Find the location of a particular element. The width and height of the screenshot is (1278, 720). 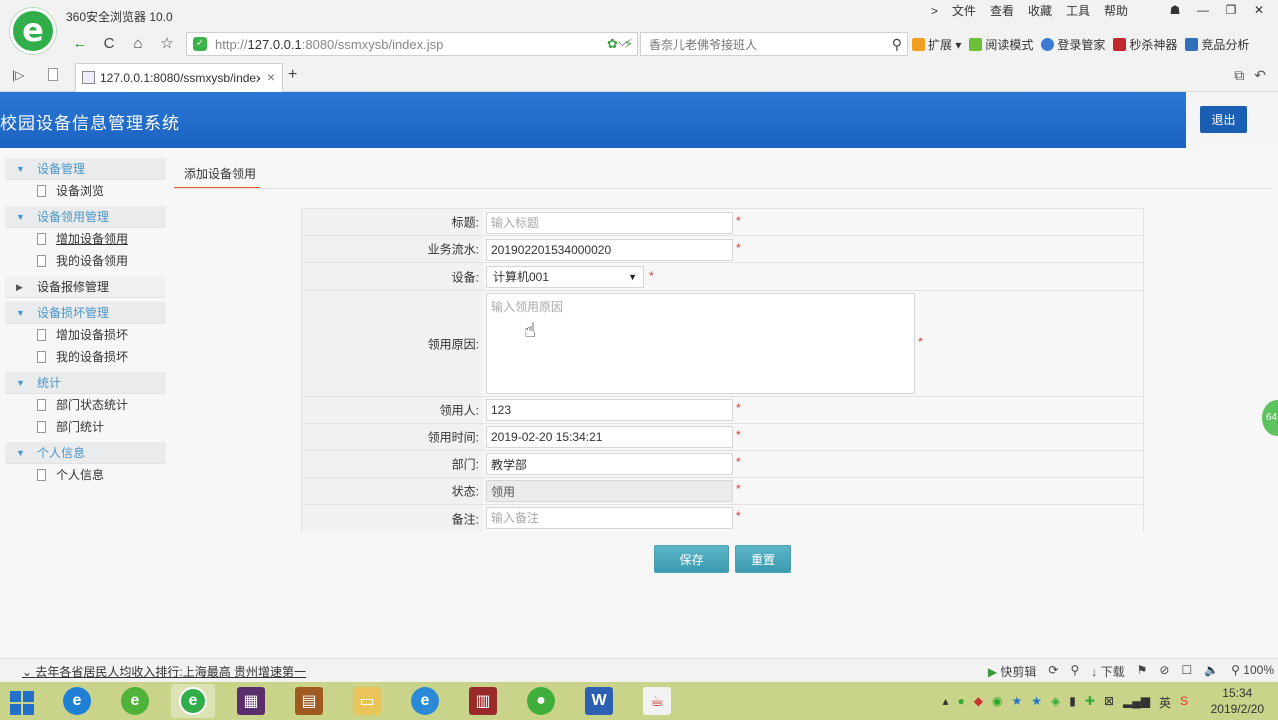

start-button is located at coordinates (22, 703).